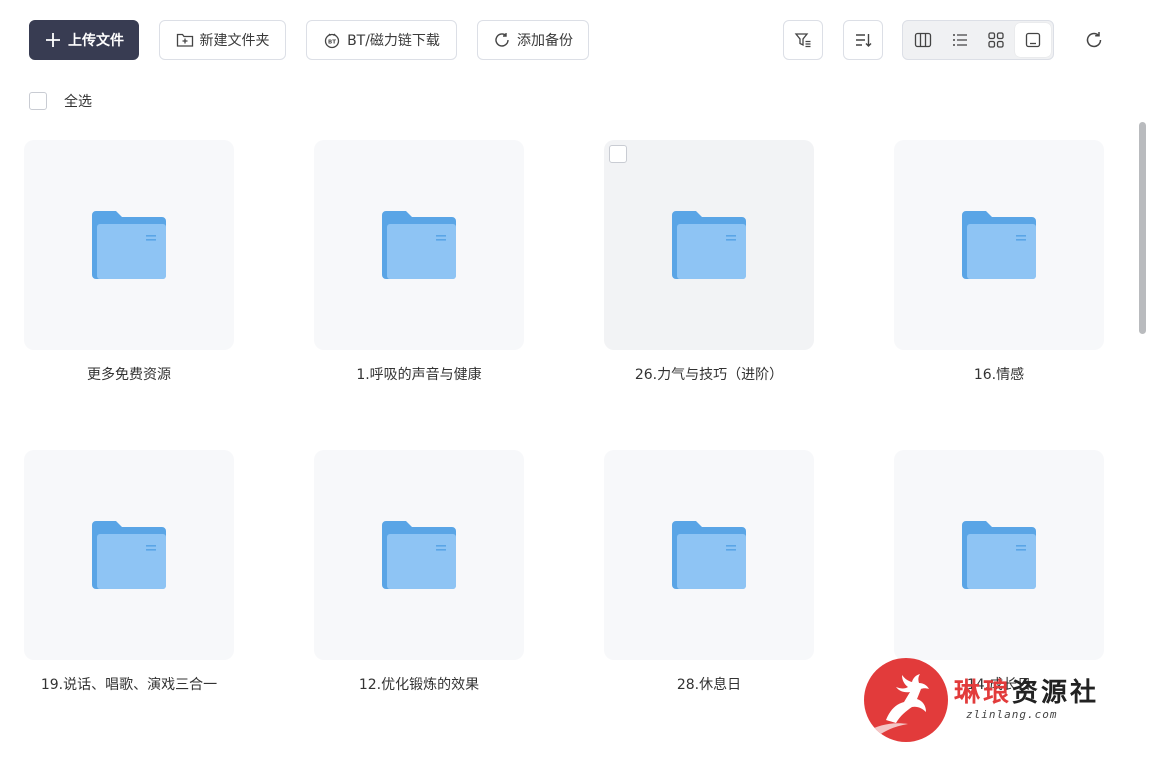 This screenshot has width=1149, height=760. What do you see at coordinates (78, 102) in the screenshot?
I see `select-all-label: 全选` at bounding box center [78, 102].